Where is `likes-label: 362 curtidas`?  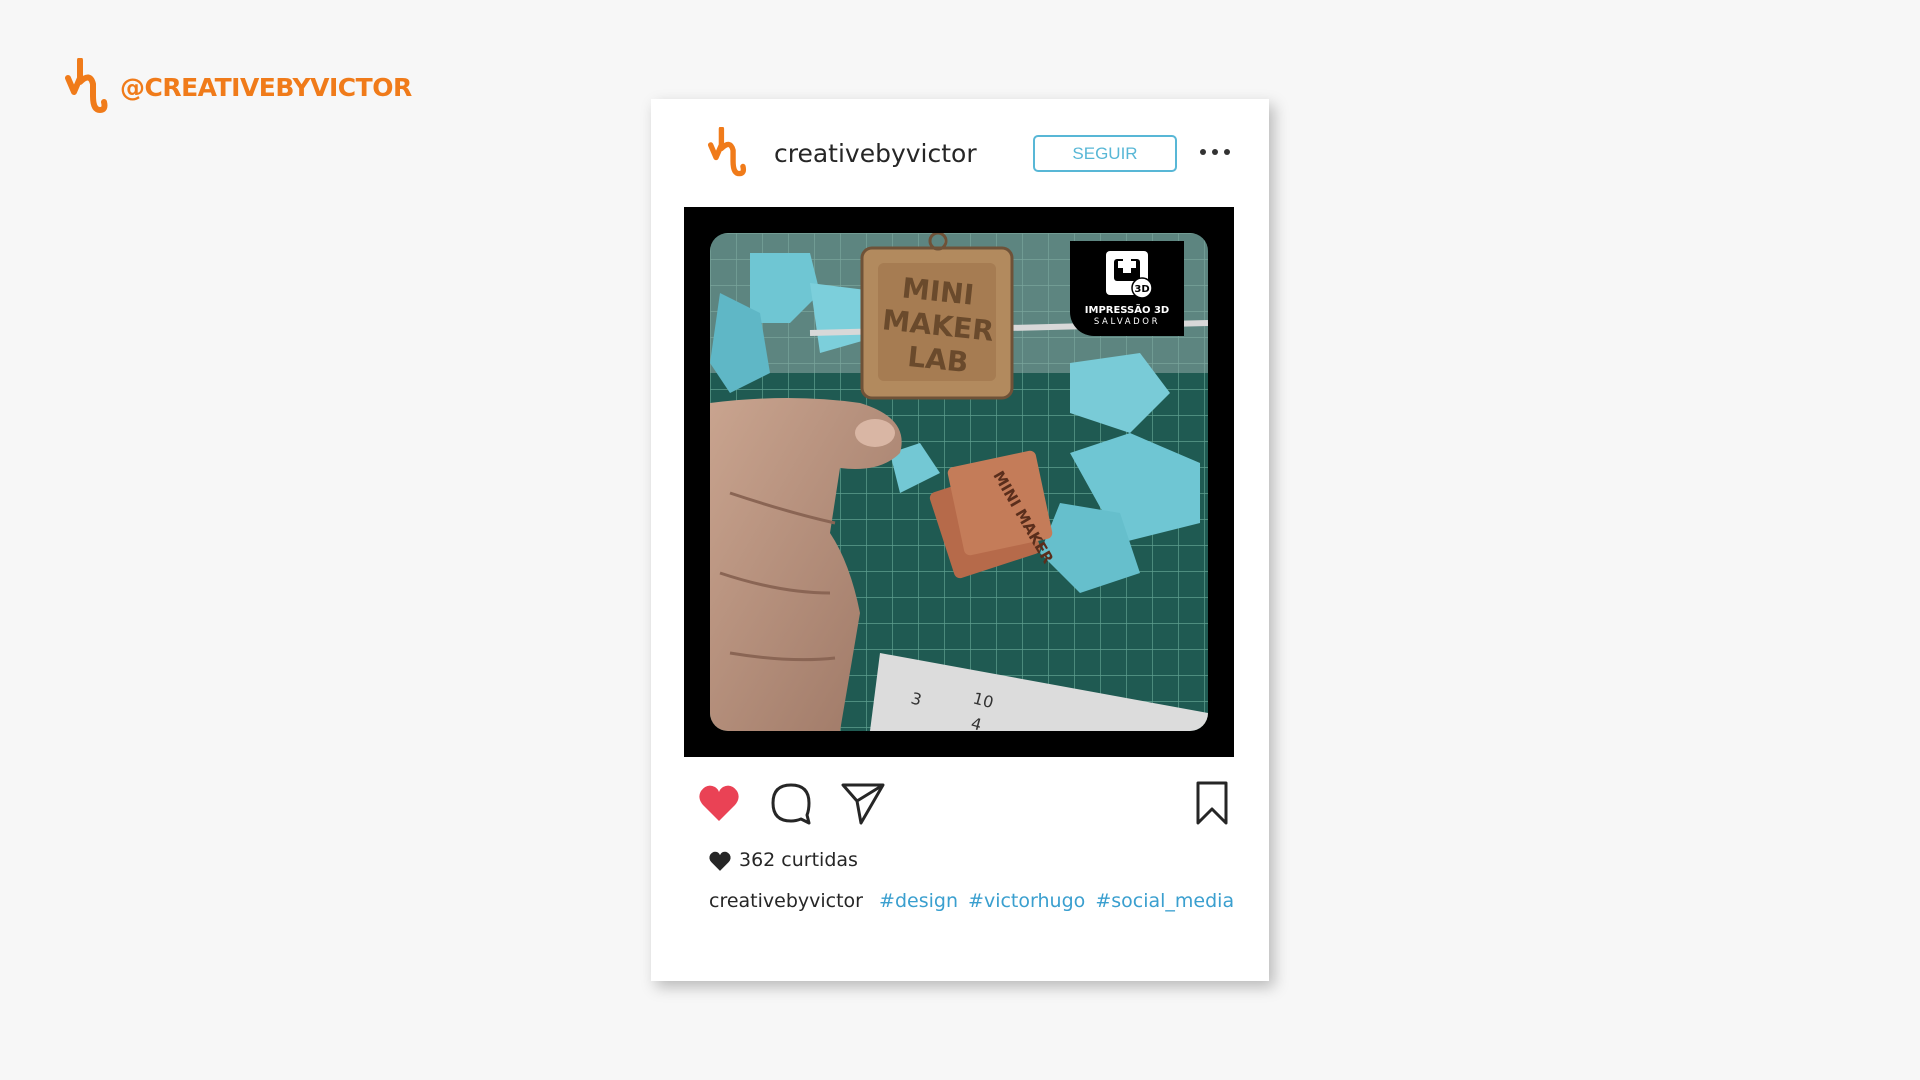 likes-label: 362 curtidas is located at coordinates (798, 860).